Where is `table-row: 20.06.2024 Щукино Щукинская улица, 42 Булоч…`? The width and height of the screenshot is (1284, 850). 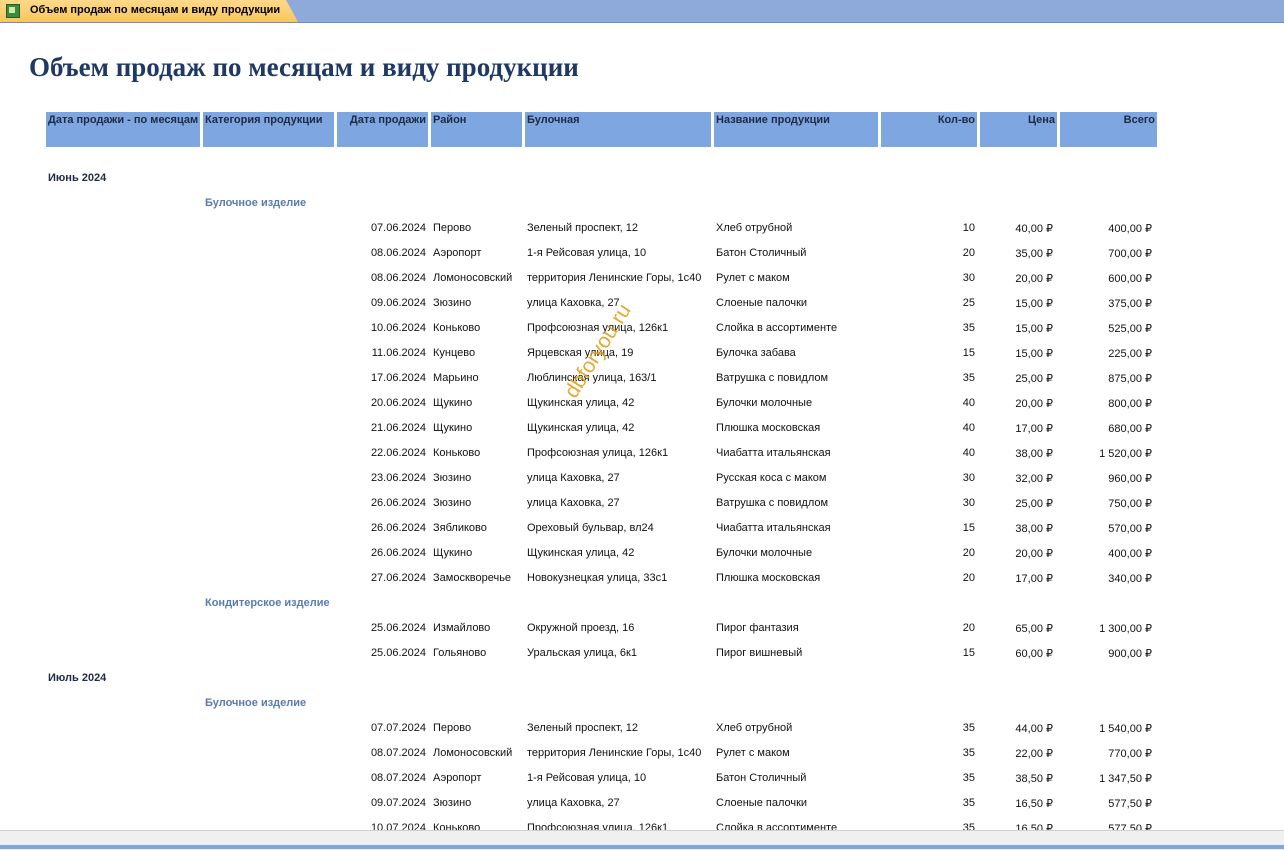 table-row: 20.06.2024 Щукино Щукинская улица, 42 Булоч… is located at coordinates (642, 409).